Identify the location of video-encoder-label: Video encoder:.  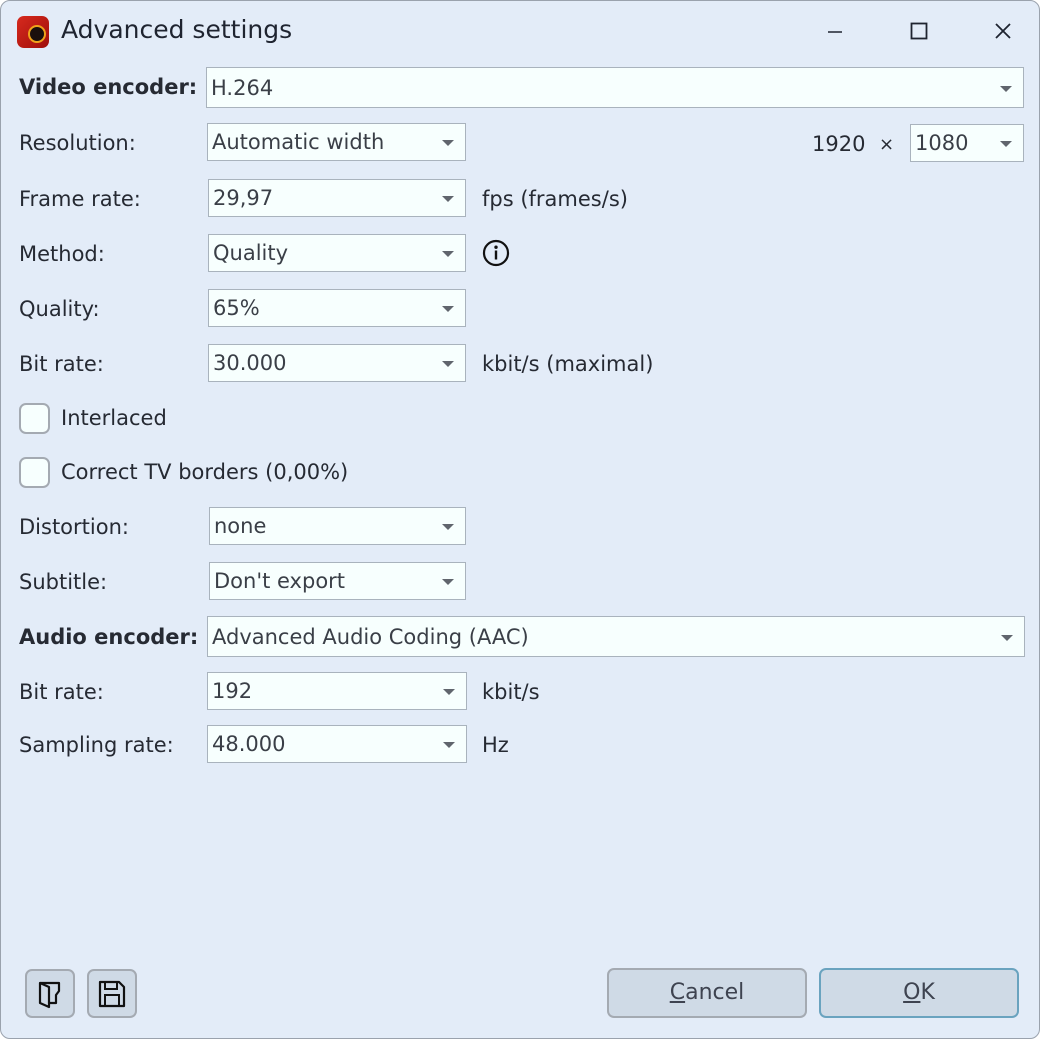
(108, 87).